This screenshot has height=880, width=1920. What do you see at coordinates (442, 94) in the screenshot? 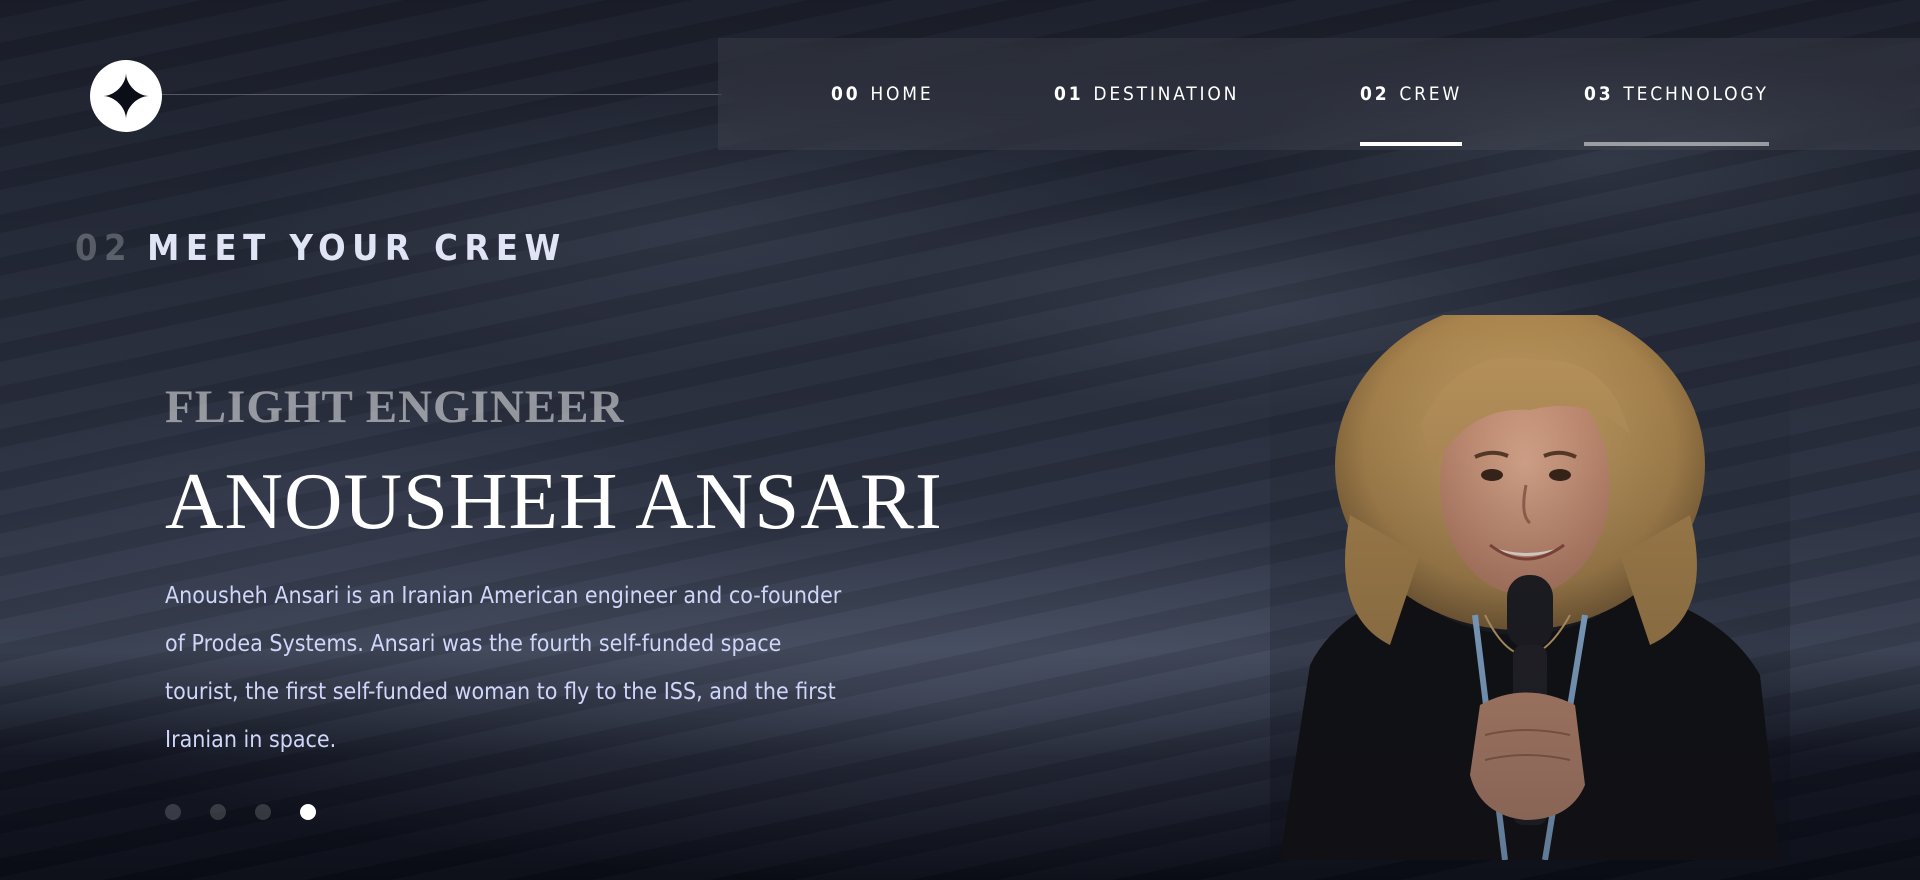
I see `header-divider` at bounding box center [442, 94].